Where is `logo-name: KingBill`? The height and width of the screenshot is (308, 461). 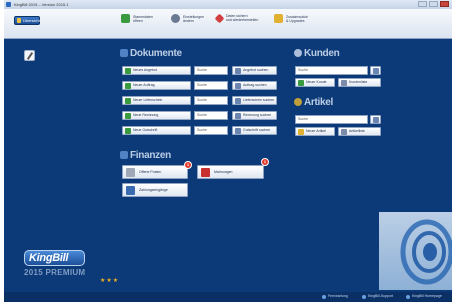
logo-name: KingBill is located at coordinates (55, 258).